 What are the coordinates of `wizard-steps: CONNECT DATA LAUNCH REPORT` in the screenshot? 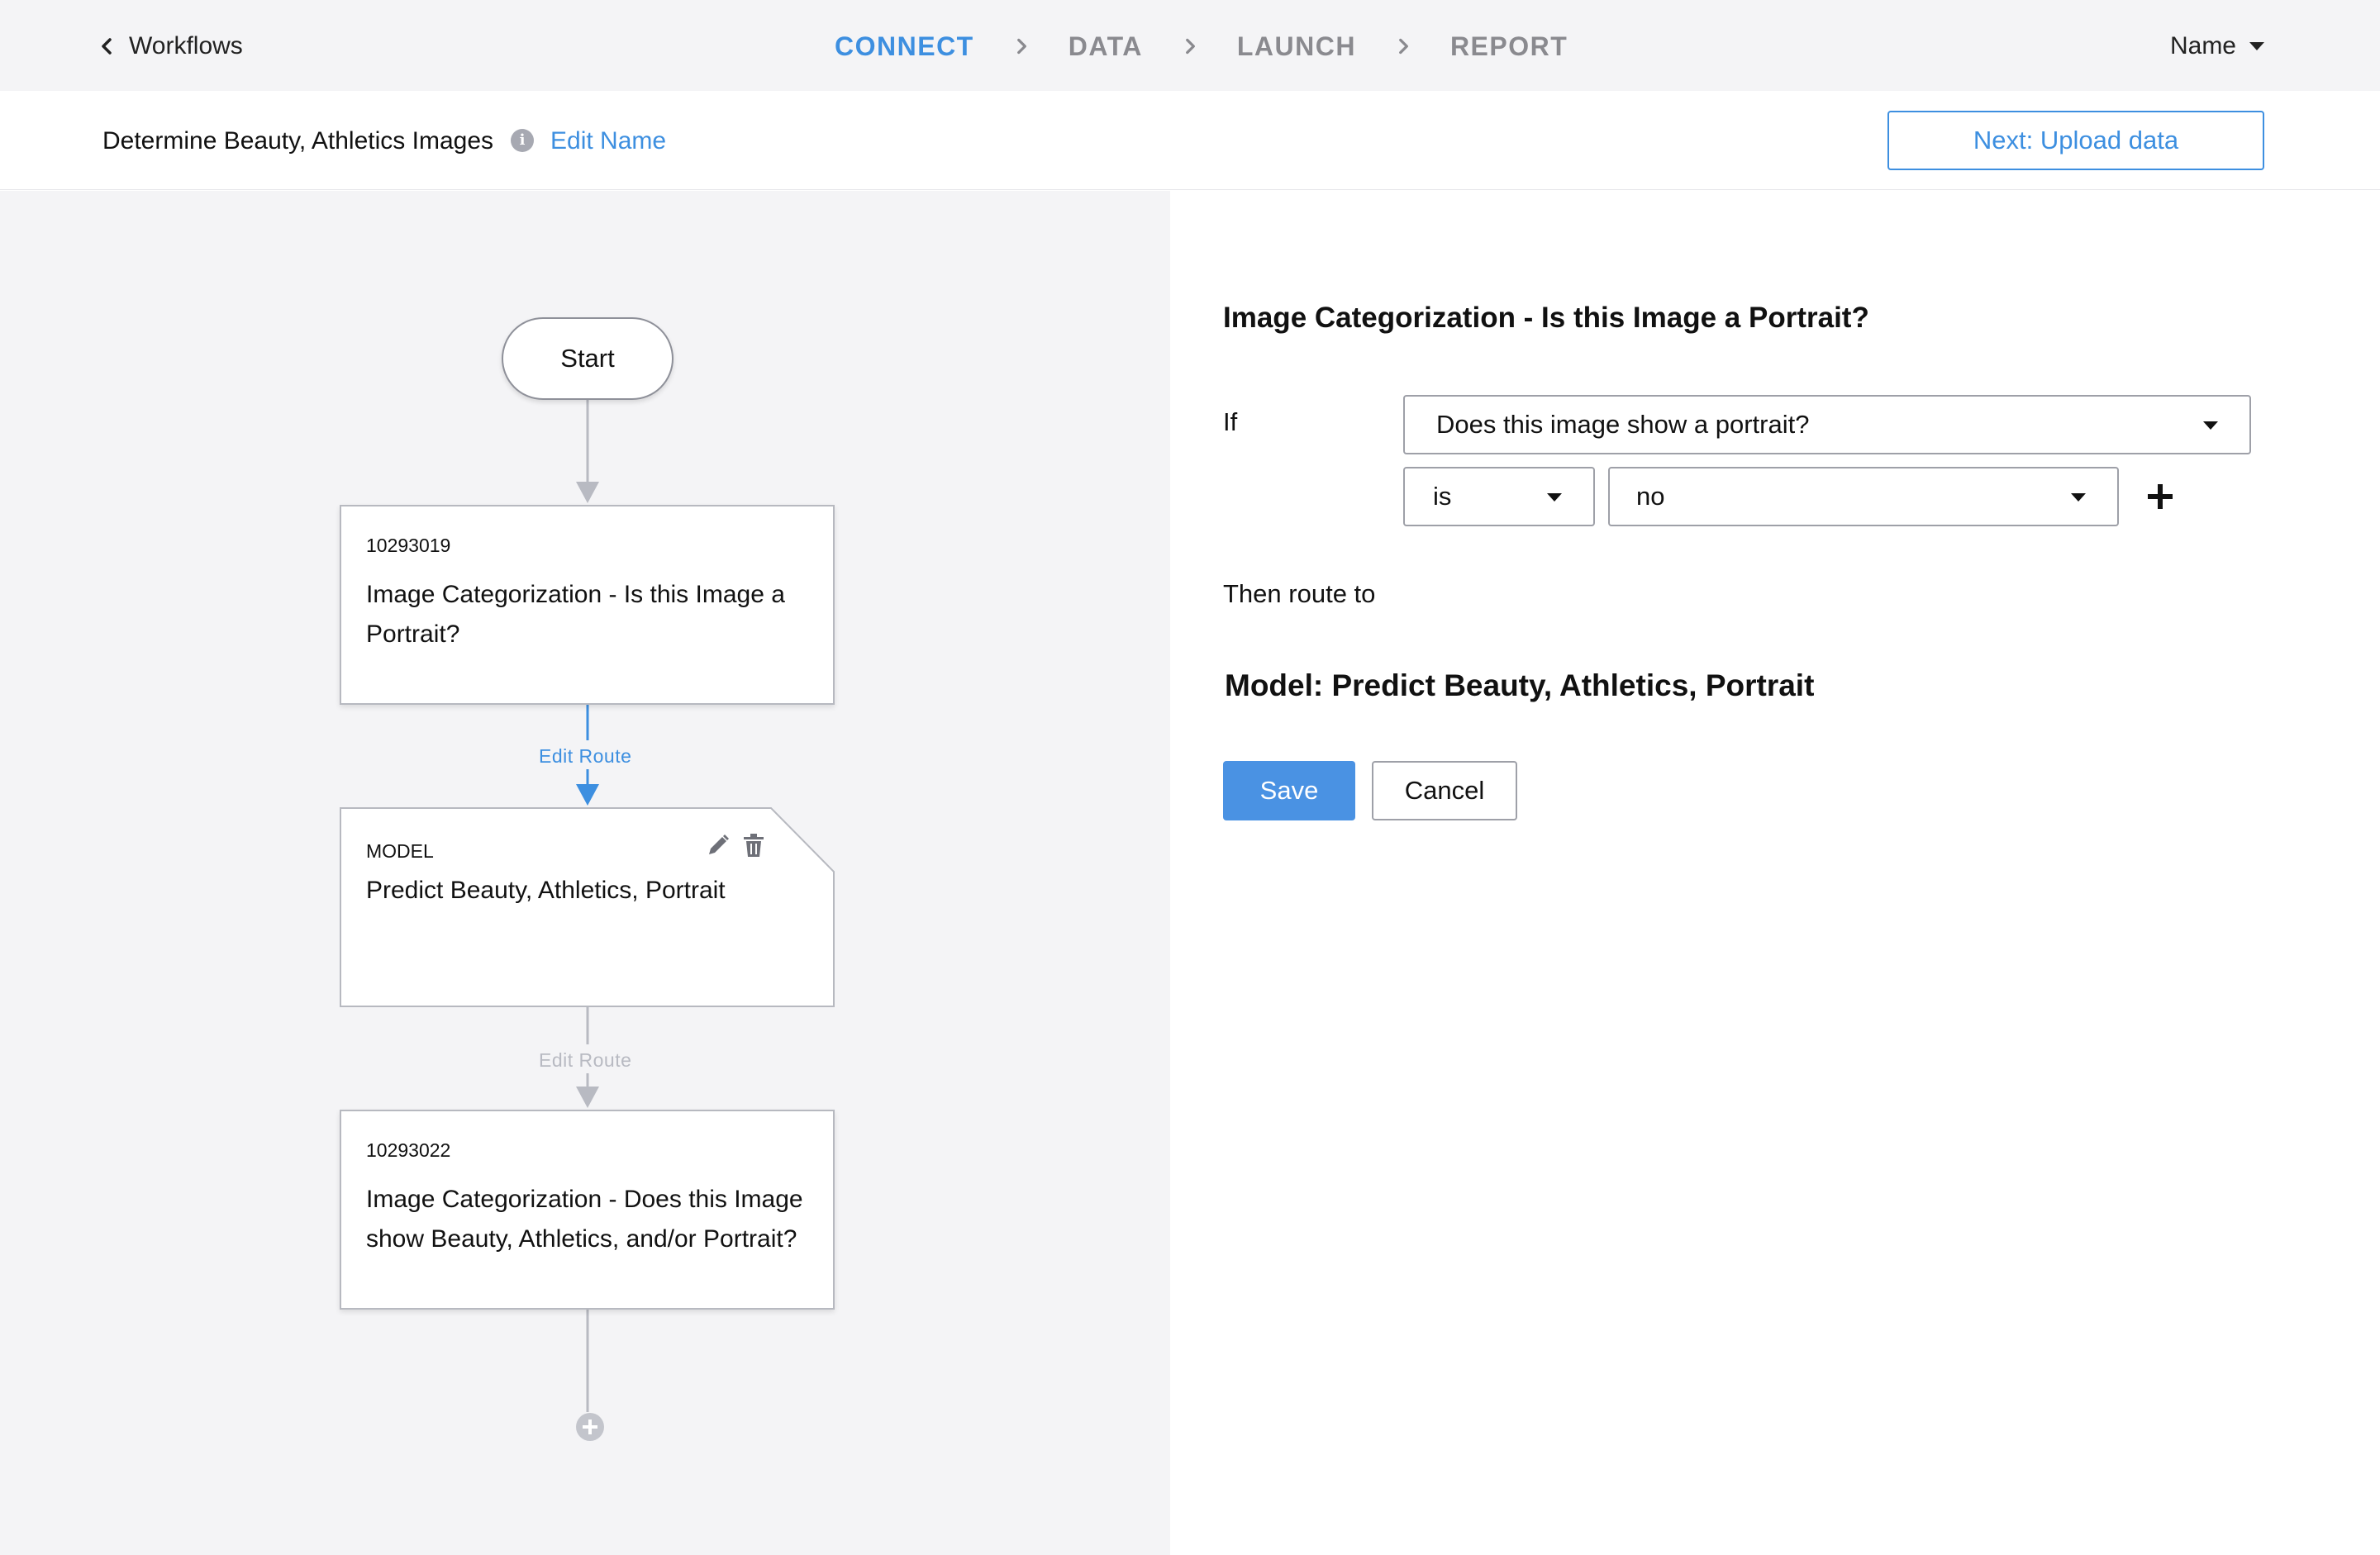 It's located at (1201, 46).